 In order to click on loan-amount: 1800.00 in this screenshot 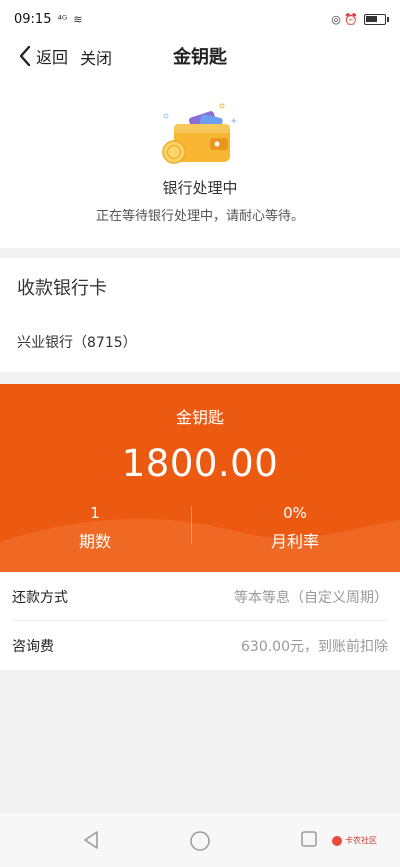, I will do `click(200, 463)`.